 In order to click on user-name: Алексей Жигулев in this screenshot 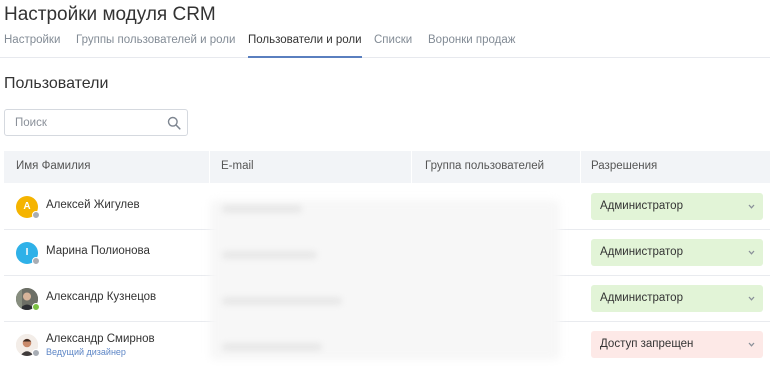, I will do `click(93, 205)`.